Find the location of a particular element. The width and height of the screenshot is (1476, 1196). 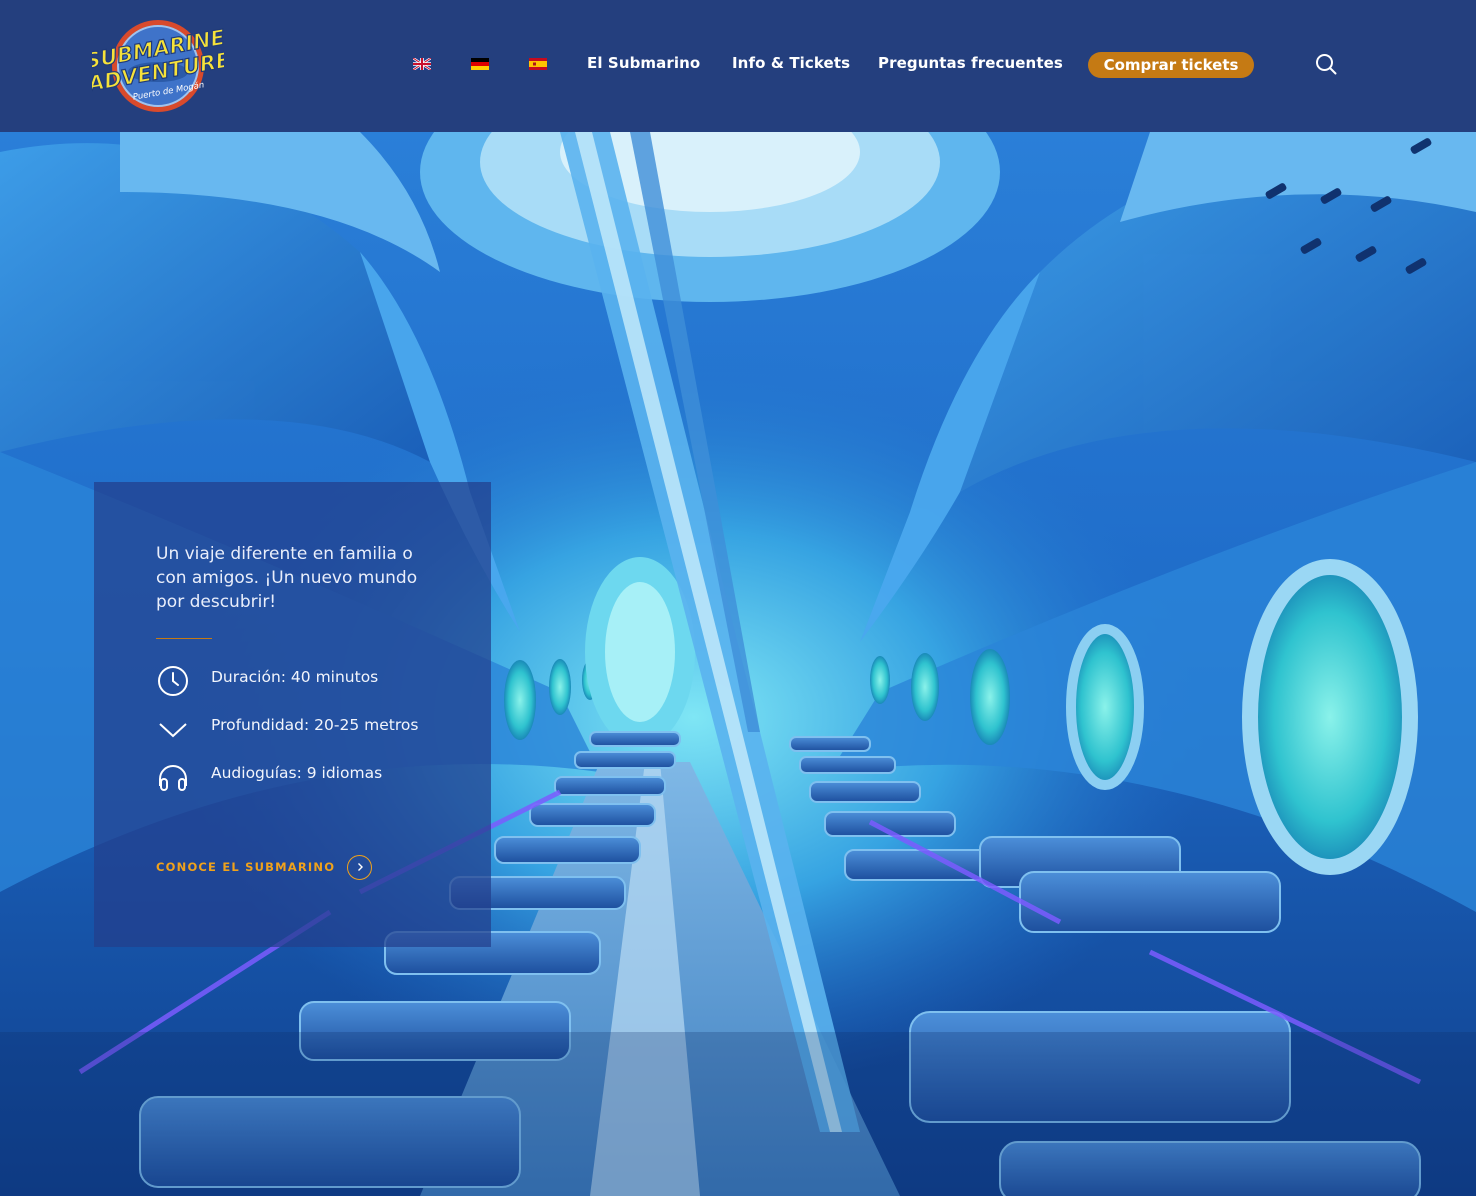

feature-depth: Profundidad: 20-25 metros is located at coordinates (316, 730).